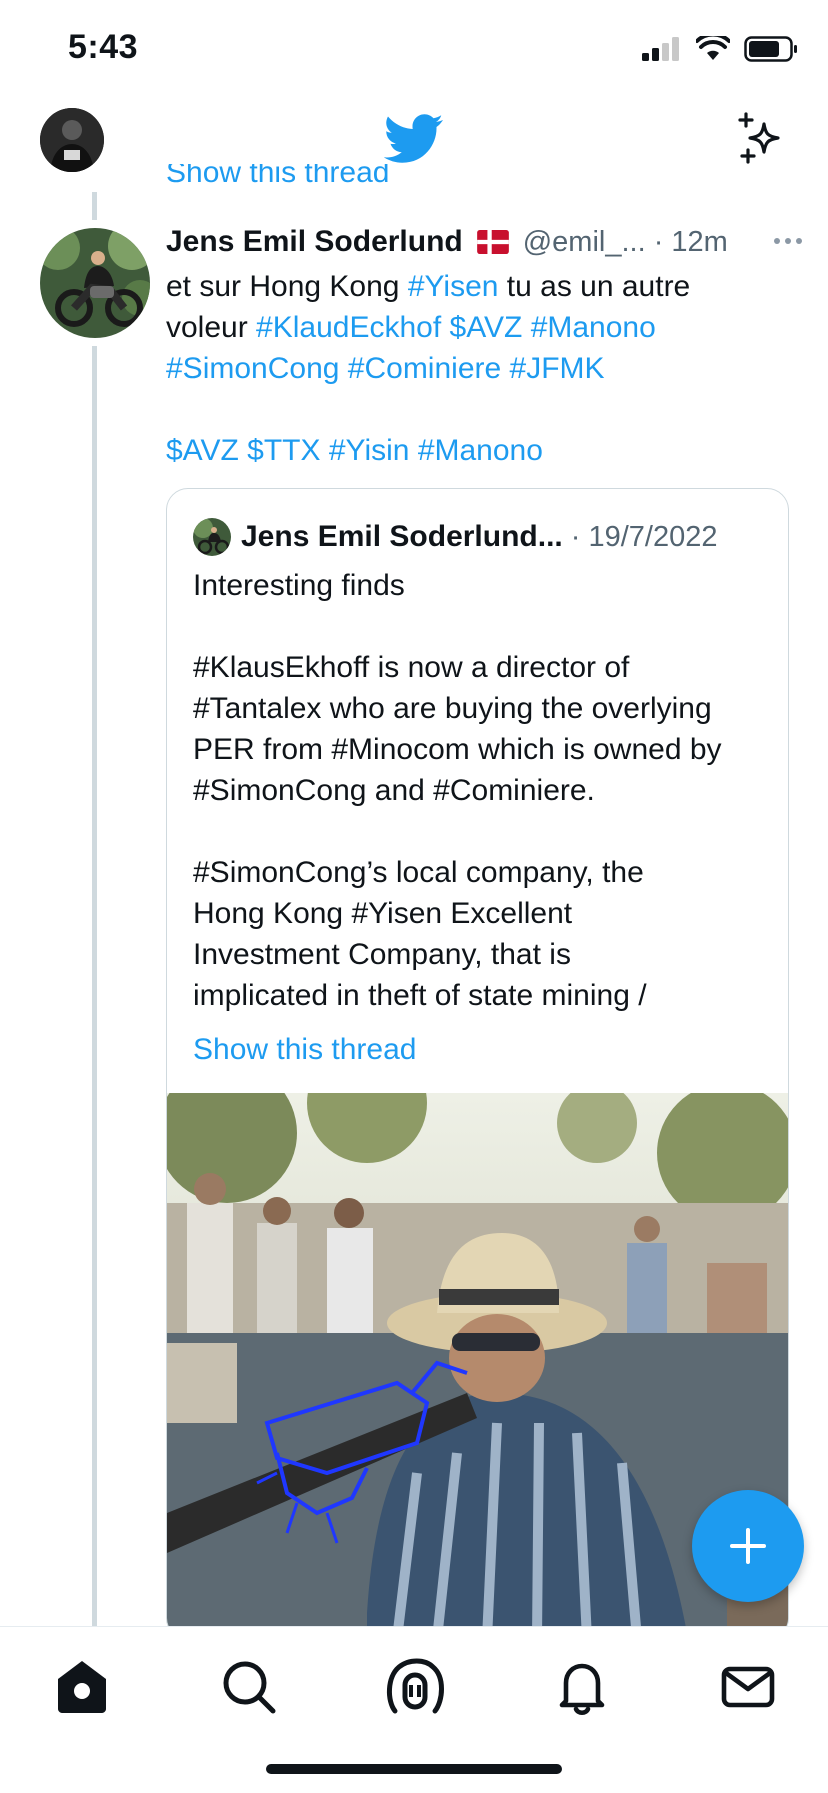 This screenshot has height=1793, width=828. I want to click on hashtag-link: #Cominiere, so click(424, 368).